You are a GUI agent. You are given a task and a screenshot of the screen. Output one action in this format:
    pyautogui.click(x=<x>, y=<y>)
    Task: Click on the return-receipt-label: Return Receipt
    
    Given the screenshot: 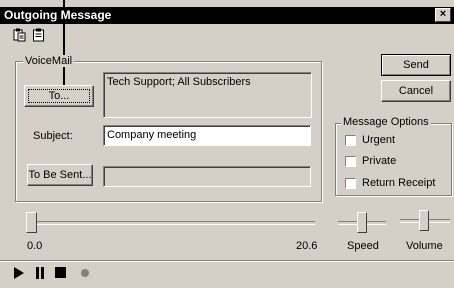 What is the action you would take?
    pyautogui.click(x=399, y=183)
    